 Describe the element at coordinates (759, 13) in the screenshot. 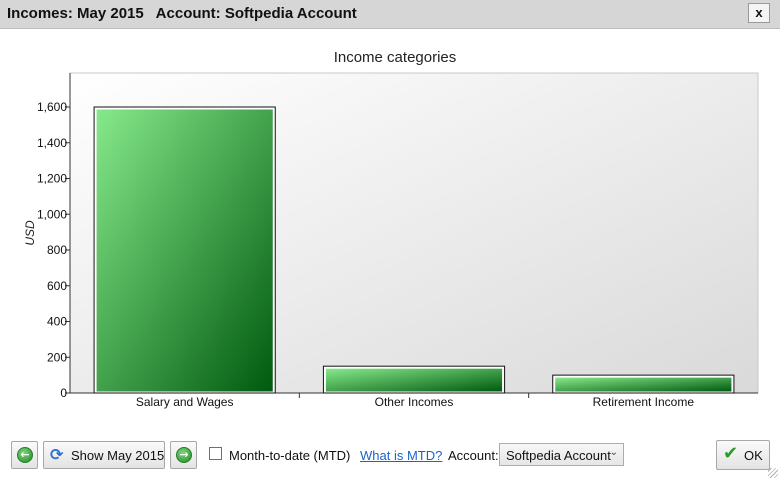

I see `close-button: x` at that location.